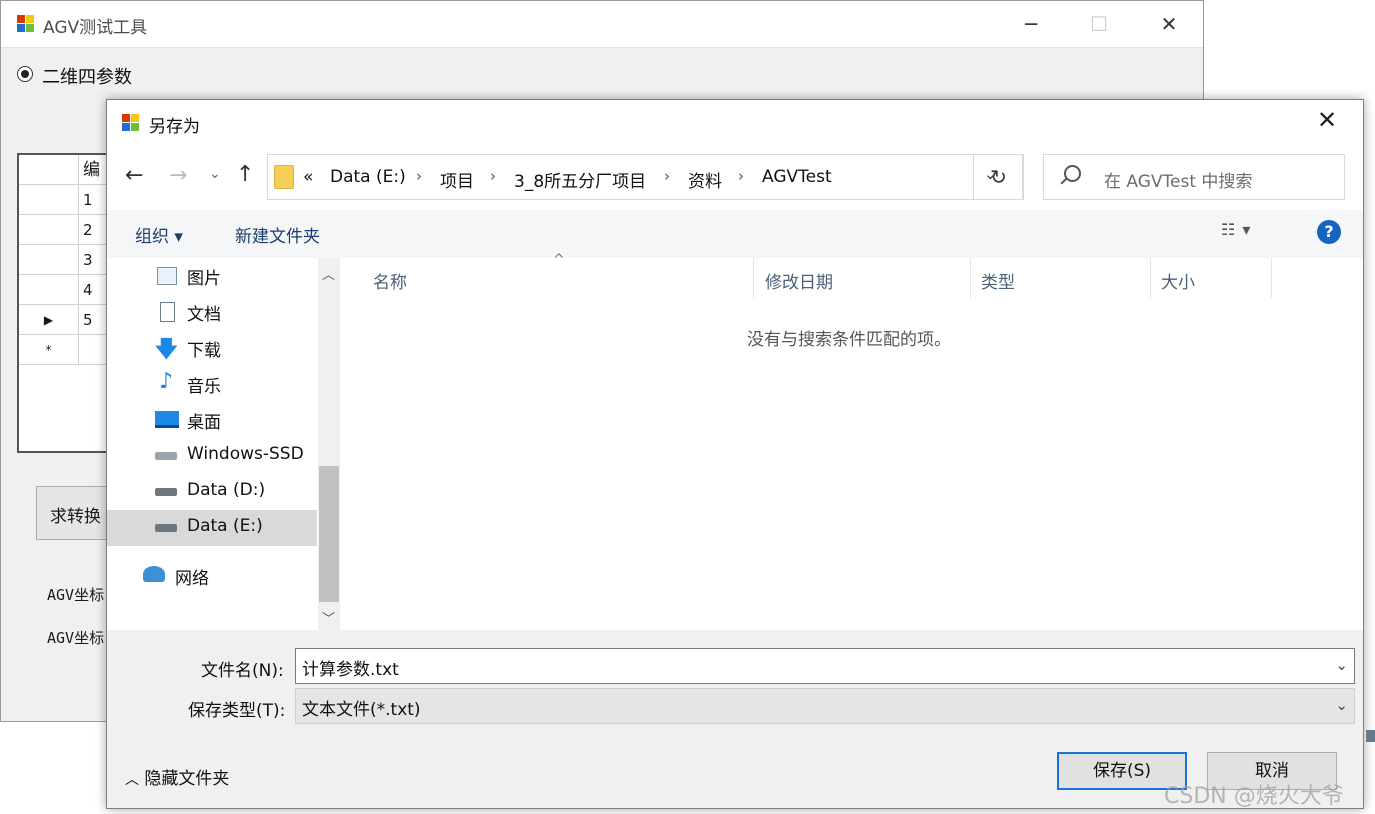 Image resolution: width=1375 pixels, height=814 pixels. I want to click on sort-ascending-icon: ^, so click(559, 260).